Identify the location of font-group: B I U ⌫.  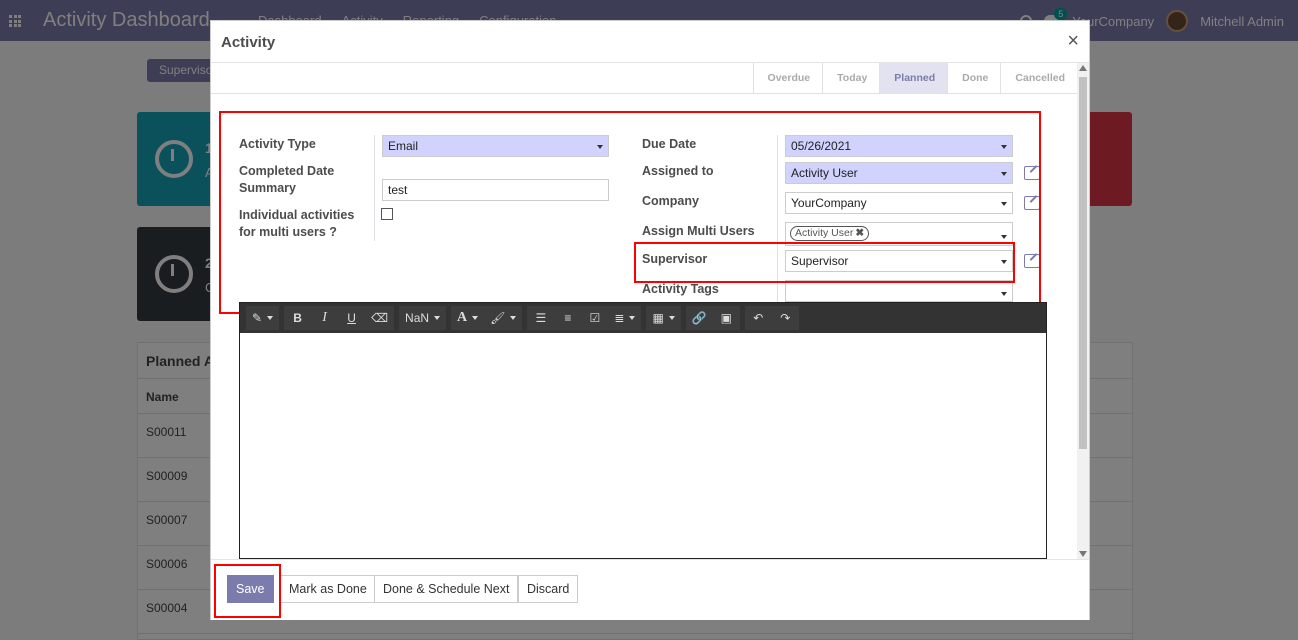
(339, 318).